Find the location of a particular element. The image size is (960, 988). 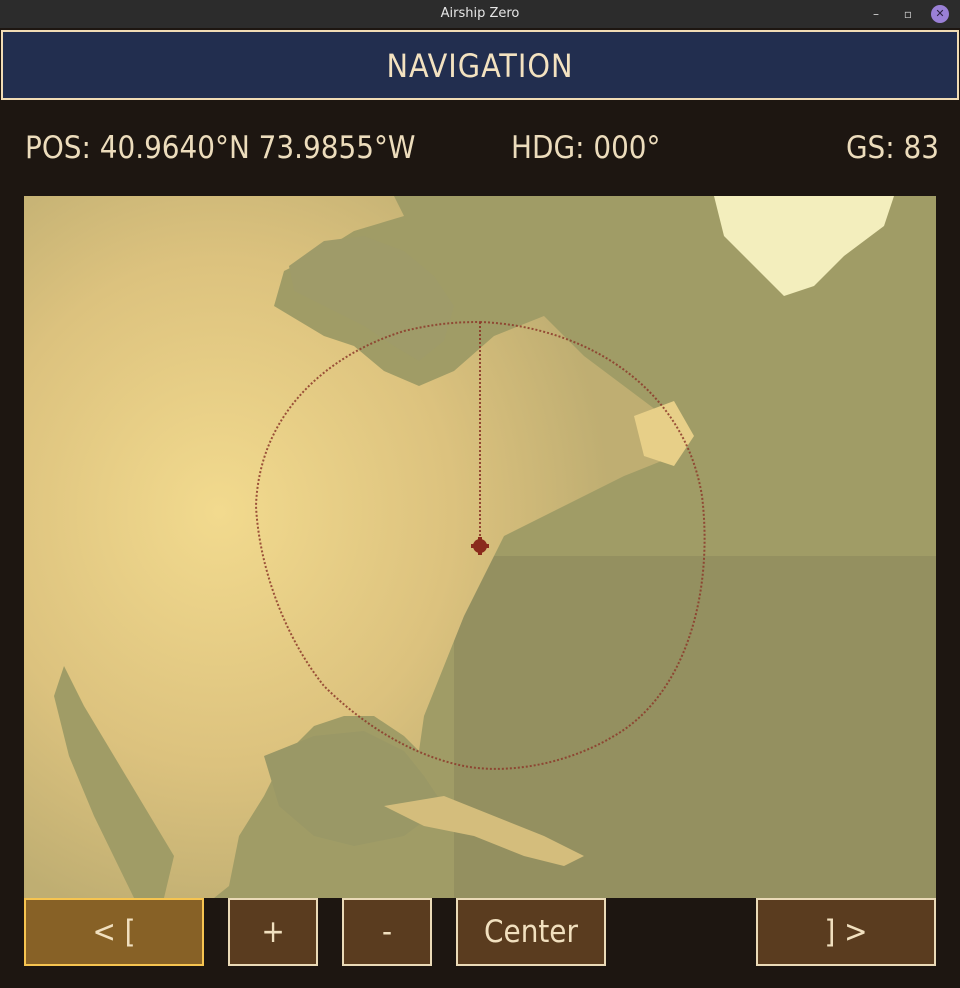

screen-header: NAVIGATION is located at coordinates (480, 65).